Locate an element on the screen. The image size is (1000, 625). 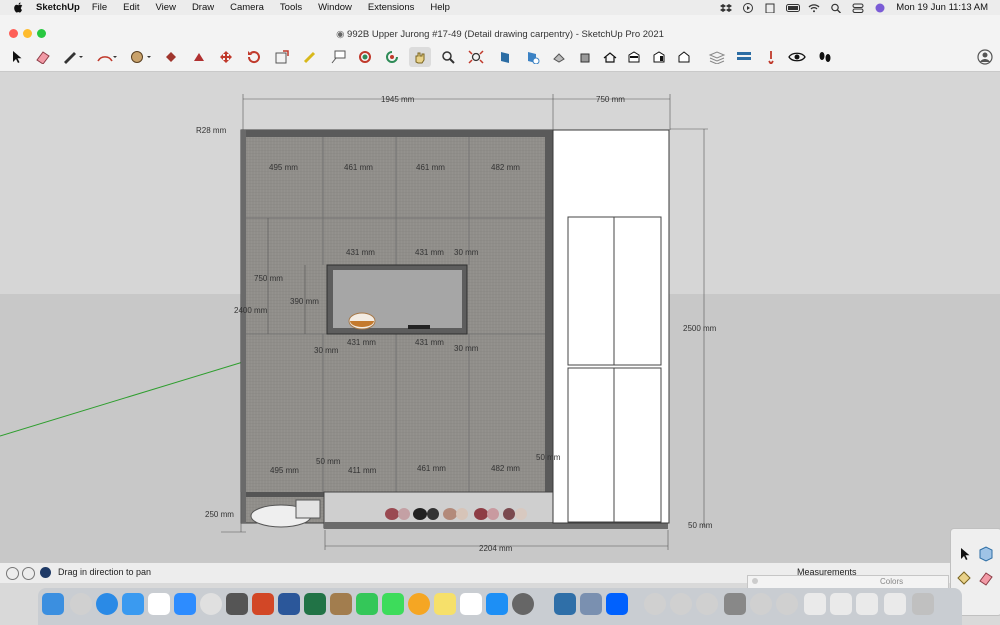
eye-icon is located at coordinates (797, 57).